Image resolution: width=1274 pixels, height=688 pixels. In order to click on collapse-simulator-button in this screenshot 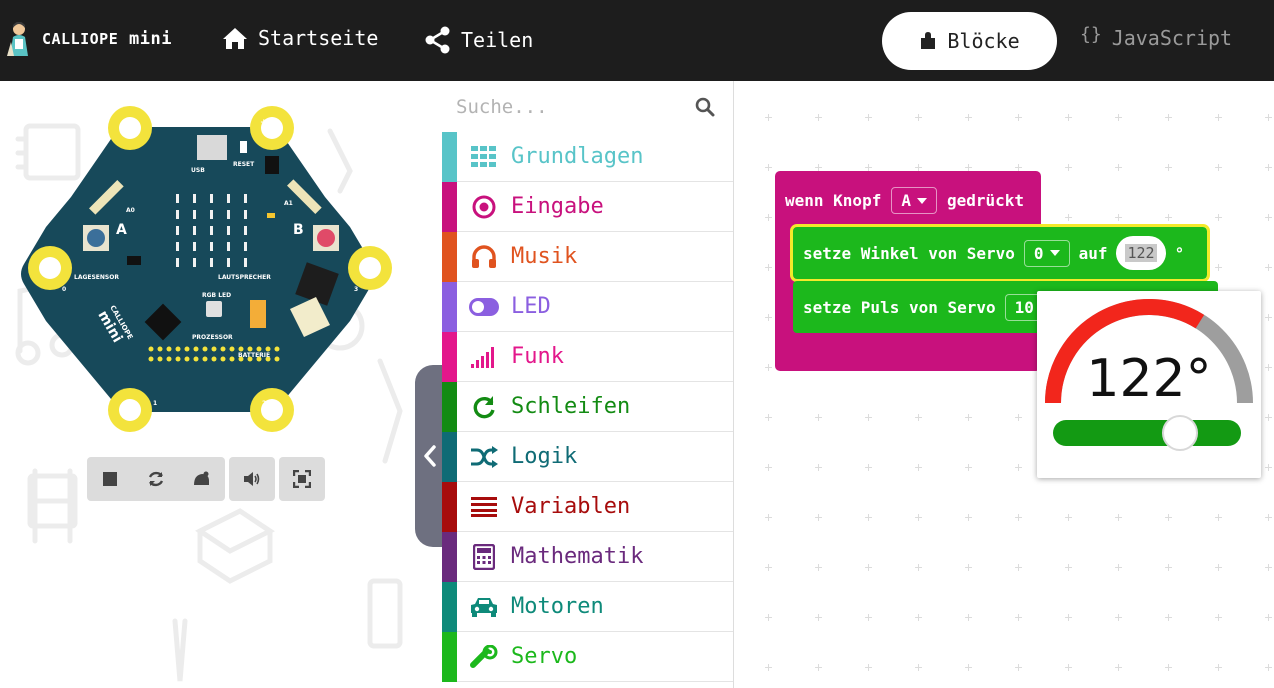, I will do `click(430, 456)`.